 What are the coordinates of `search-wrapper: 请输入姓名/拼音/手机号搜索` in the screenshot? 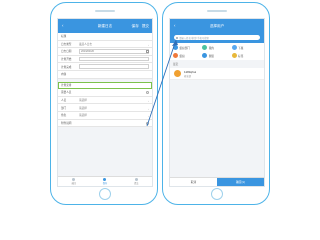 It's located at (217, 38).